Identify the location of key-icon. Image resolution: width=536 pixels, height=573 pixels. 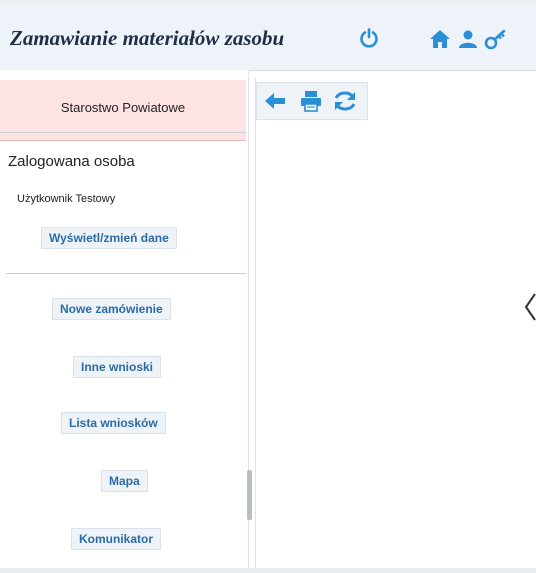
(496, 39).